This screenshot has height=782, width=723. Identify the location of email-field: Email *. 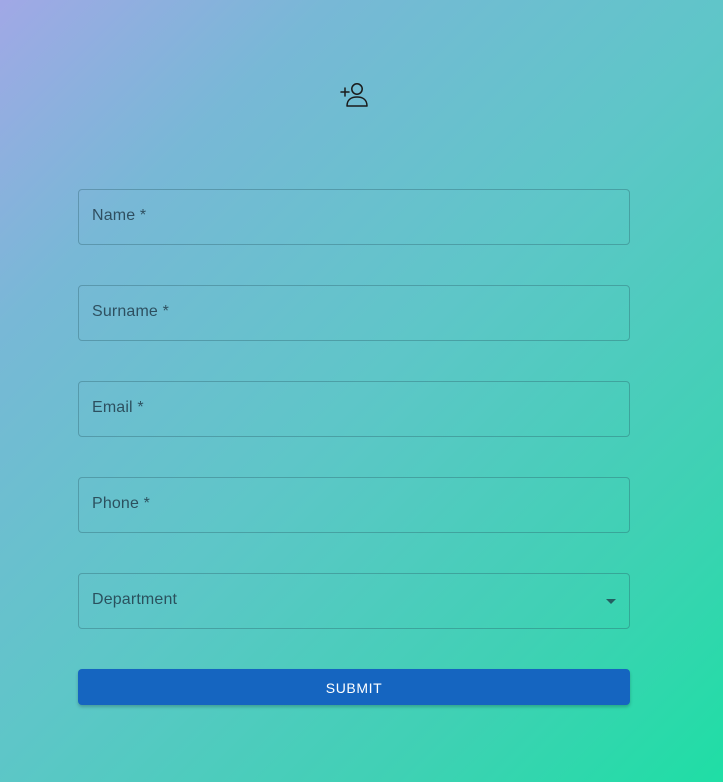
(354, 409).